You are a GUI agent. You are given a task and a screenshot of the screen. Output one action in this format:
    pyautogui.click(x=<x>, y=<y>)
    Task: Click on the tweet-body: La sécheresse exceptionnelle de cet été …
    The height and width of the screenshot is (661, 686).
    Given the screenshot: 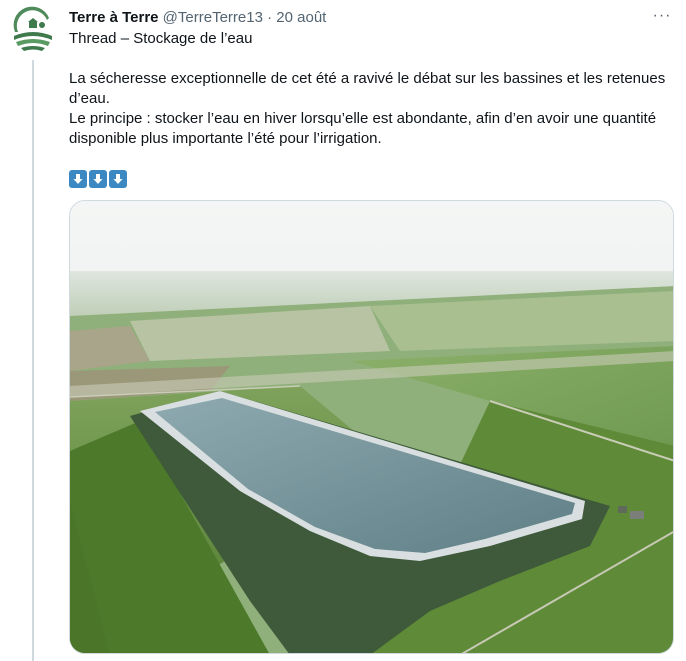 What is the action you would take?
    pyautogui.click(x=369, y=109)
    